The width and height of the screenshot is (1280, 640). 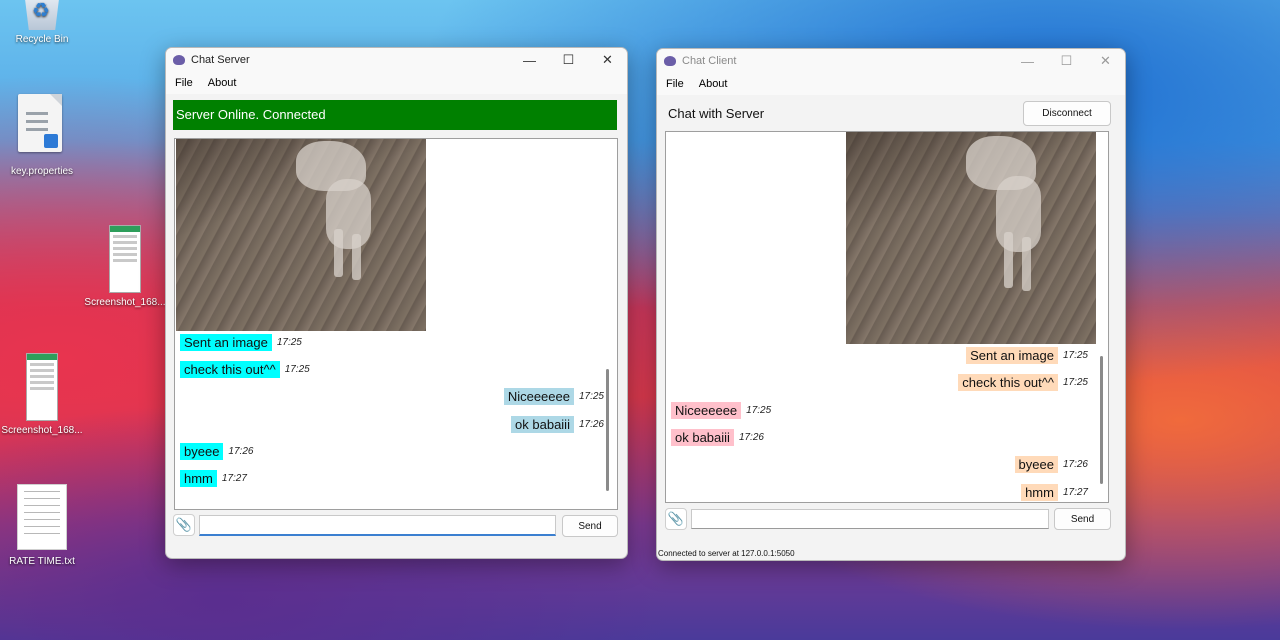 What do you see at coordinates (726, 553) in the screenshot?
I see `status-bar: Connected to server at 127.0.0.1:5050` at bounding box center [726, 553].